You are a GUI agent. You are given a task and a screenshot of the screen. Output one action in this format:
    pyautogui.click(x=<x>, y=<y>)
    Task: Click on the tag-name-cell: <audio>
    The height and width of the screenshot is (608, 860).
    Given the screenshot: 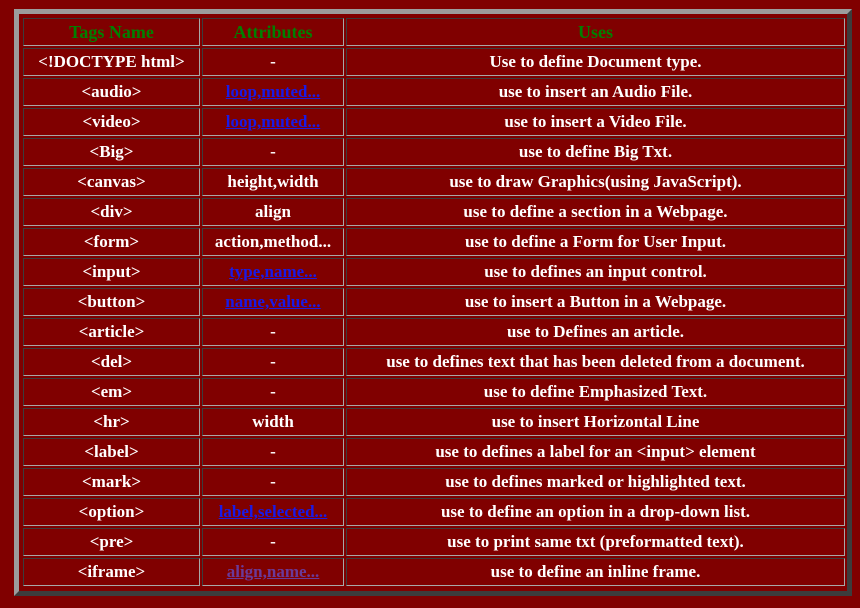 What is the action you would take?
    pyautogui.click(x=111, y=92)
    